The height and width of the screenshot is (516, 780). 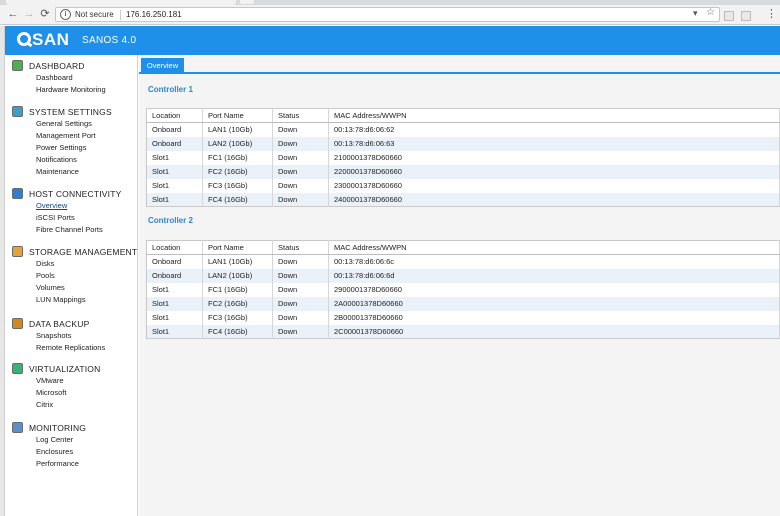 What do you see at coordinates (65, 14) in the screenshot?
I see `info-icon: i` at bounding box center [65, 14].